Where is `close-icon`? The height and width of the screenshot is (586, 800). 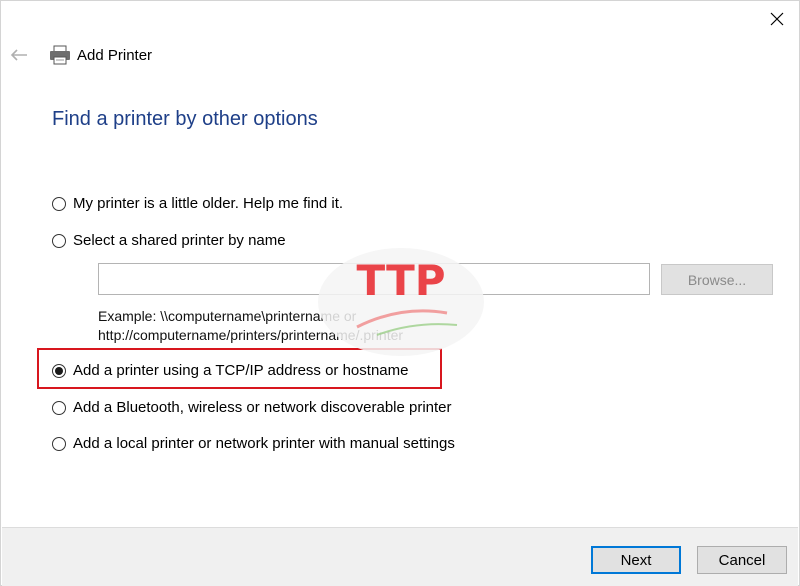 close-icon is located at coordinates (777, 19).